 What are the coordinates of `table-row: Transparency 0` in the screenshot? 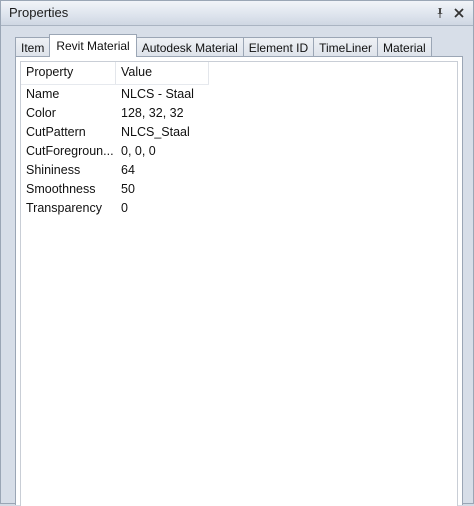 It's located at (239, 208).